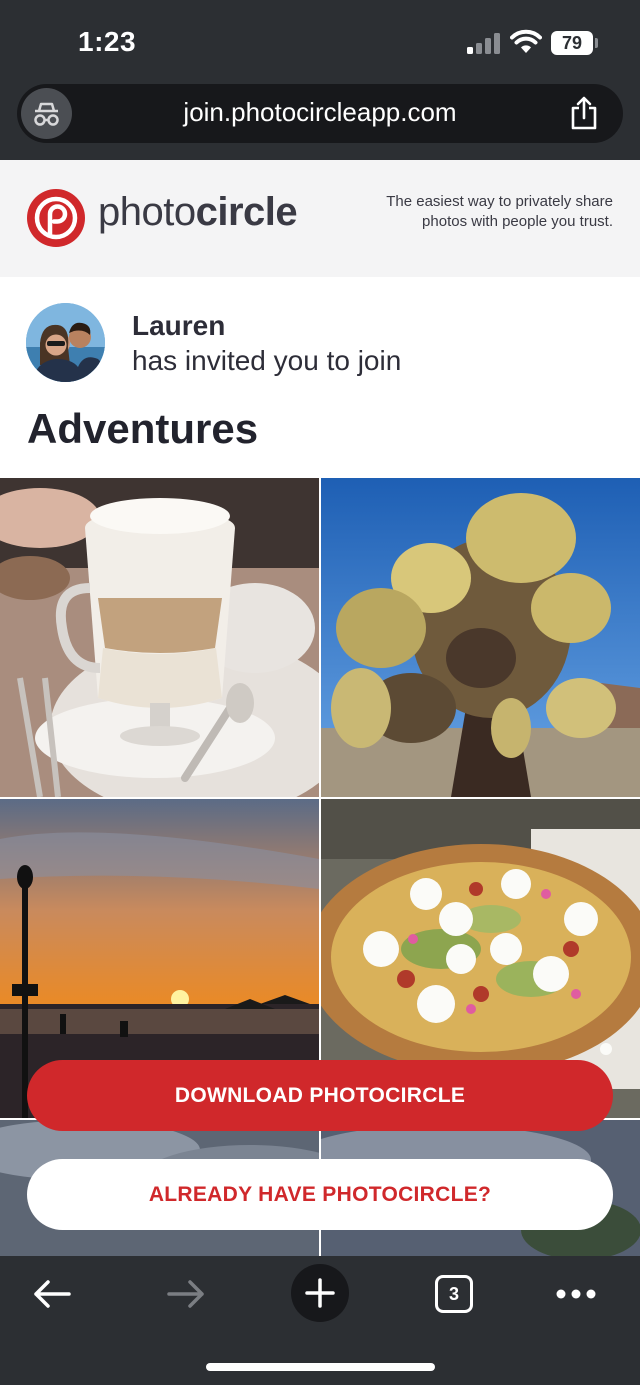 The image size is (640, 1385). What do you see at coordinates (56, 218) in the screenshot?
I see `photocircle-logo-icon` at bounding box center [56, 218].